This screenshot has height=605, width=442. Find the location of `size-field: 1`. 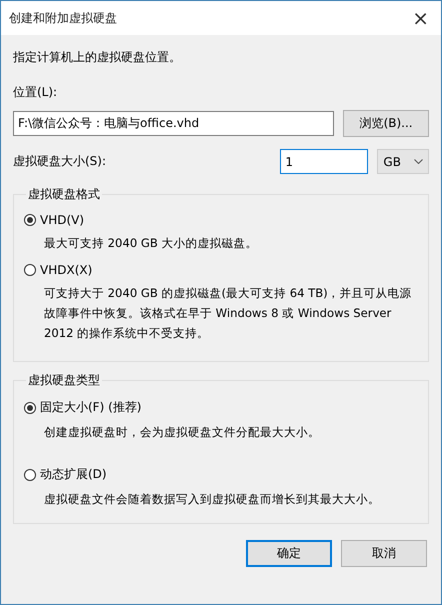

size-field: 1 is located at coordinates (324, 161).